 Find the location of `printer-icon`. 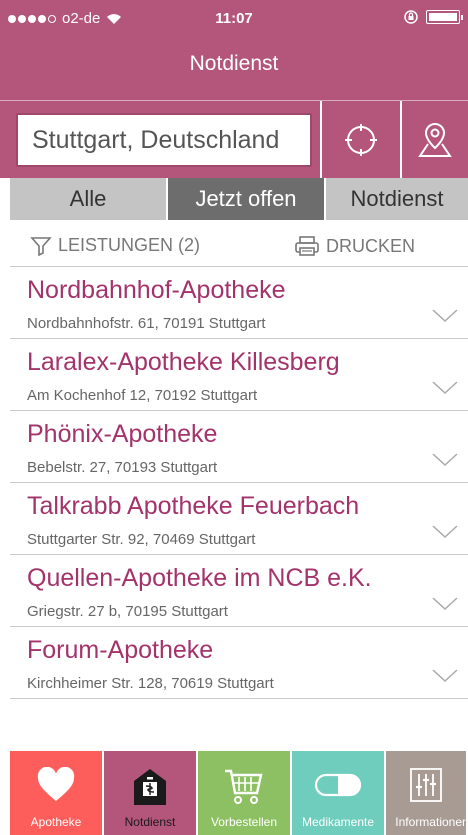

printer-icon is located at coordinates (307, 246).